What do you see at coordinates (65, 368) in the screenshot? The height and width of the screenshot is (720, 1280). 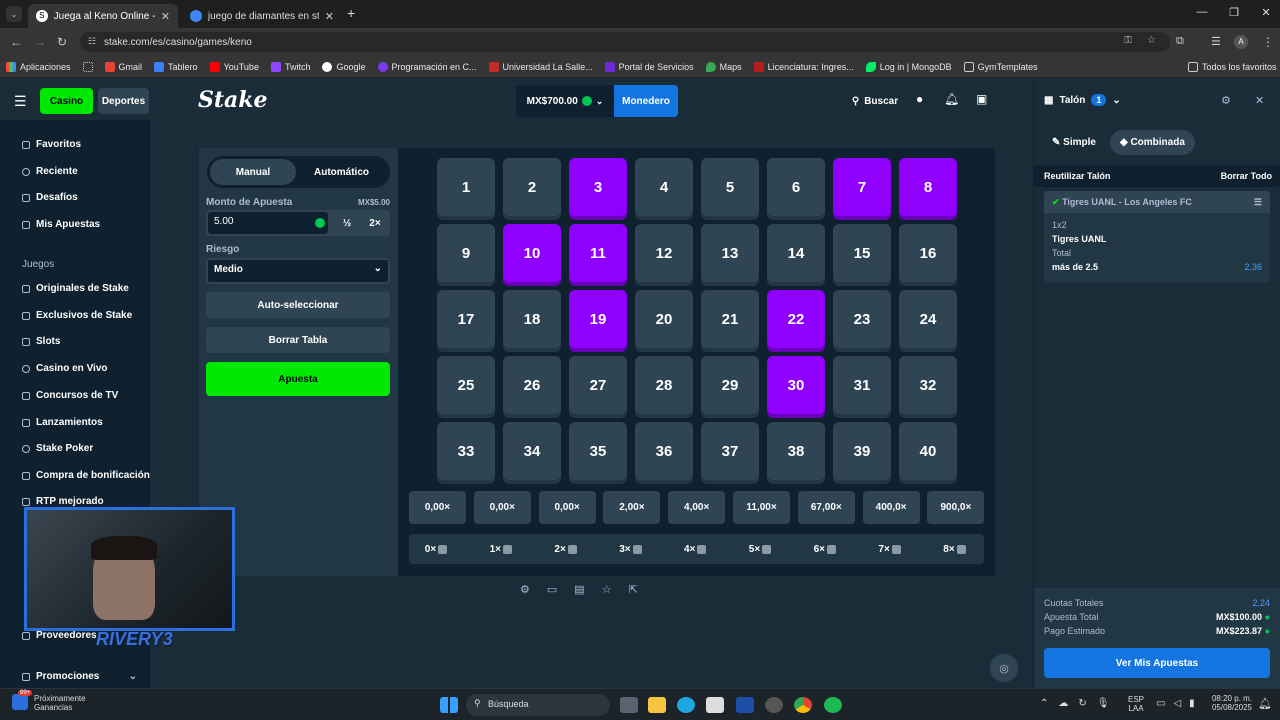 I see `sidebar-item-casino-en-vivo: Casino en Vivo` at bounding box center [65, 368].